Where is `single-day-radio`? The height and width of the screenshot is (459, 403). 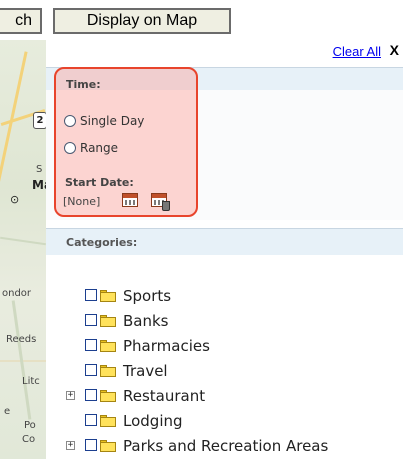 single-day-radio is located at coordinates (70, 121).